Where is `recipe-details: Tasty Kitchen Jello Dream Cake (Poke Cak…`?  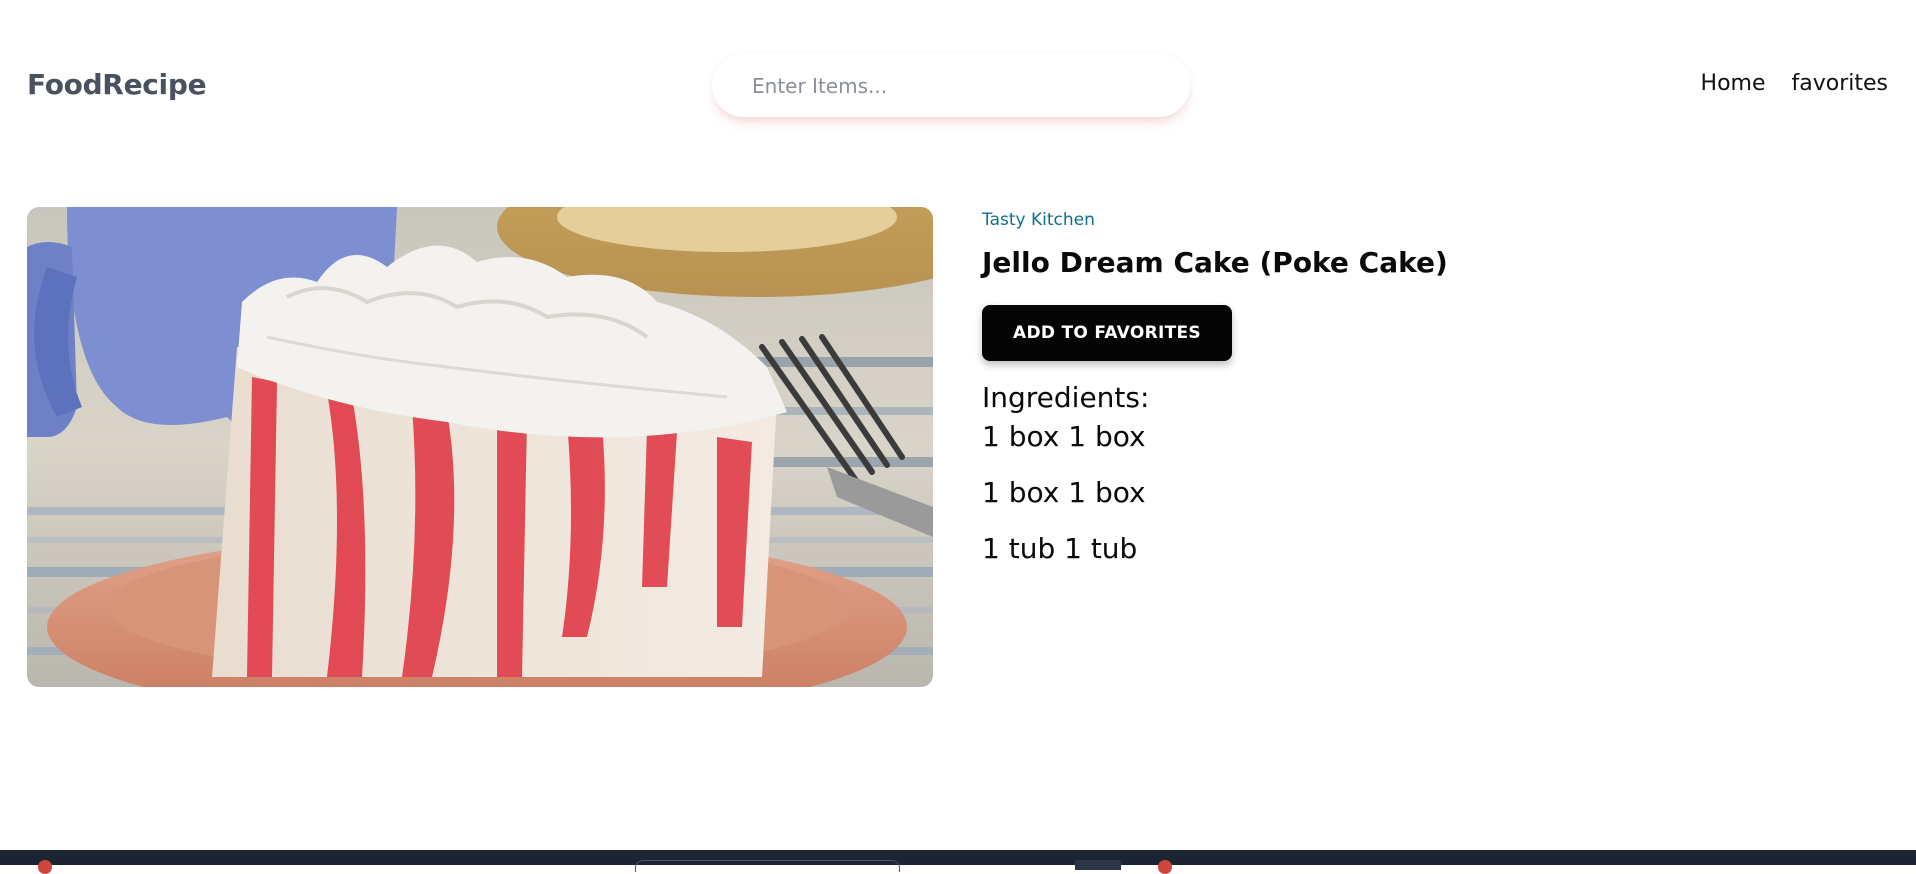
recipe-details: Tasty Kitchen Jello Dream Cake (Poke Cak… is located at coordinates (1282, 399).